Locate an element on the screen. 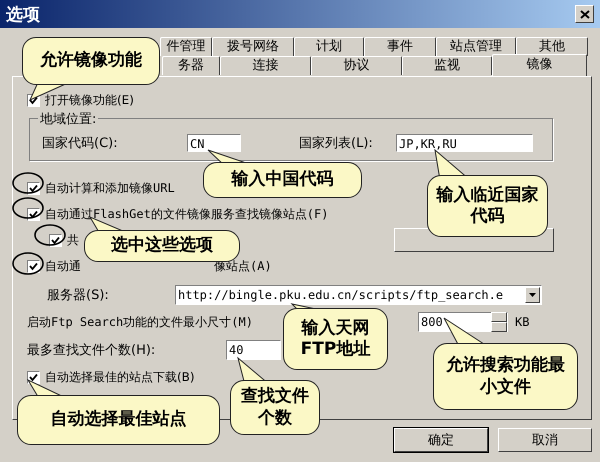 This screenshot has width=600, height=462. tab: 其他 is located at coordinates (552, 46).